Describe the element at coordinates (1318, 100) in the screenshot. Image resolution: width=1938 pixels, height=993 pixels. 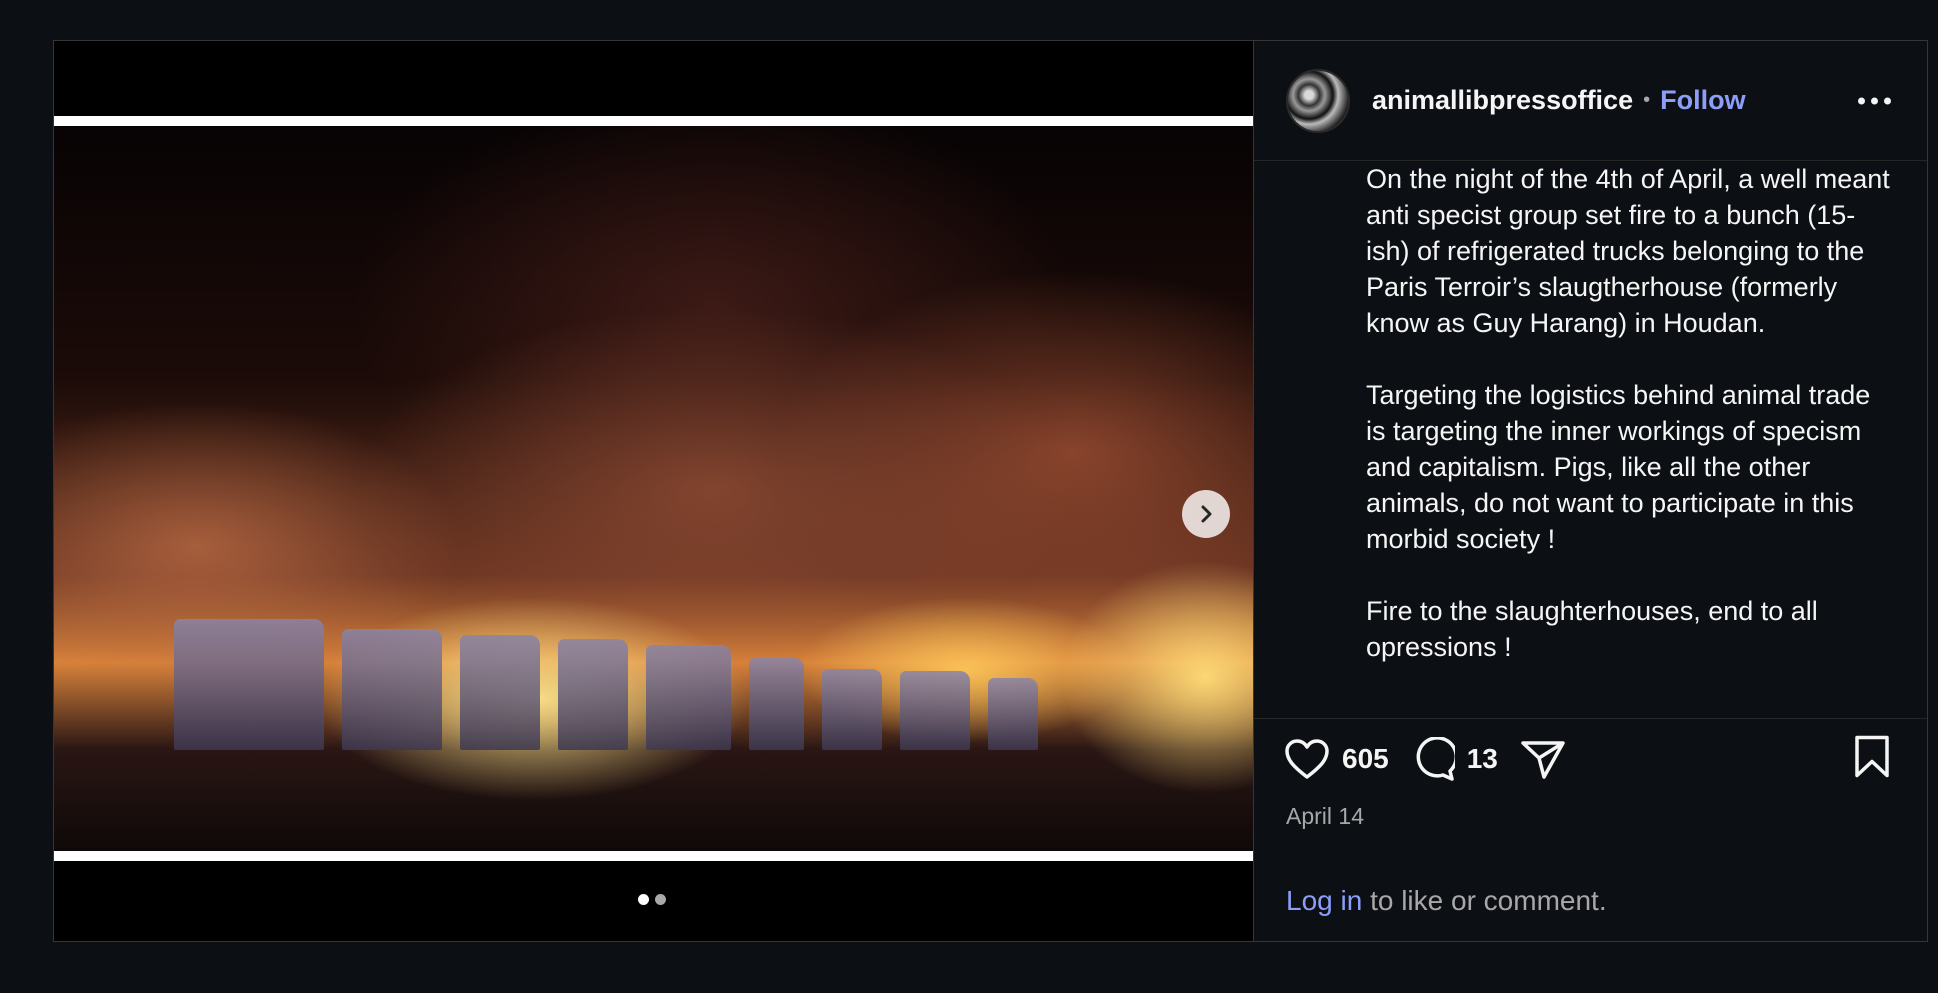
I see `avatar` at that location.